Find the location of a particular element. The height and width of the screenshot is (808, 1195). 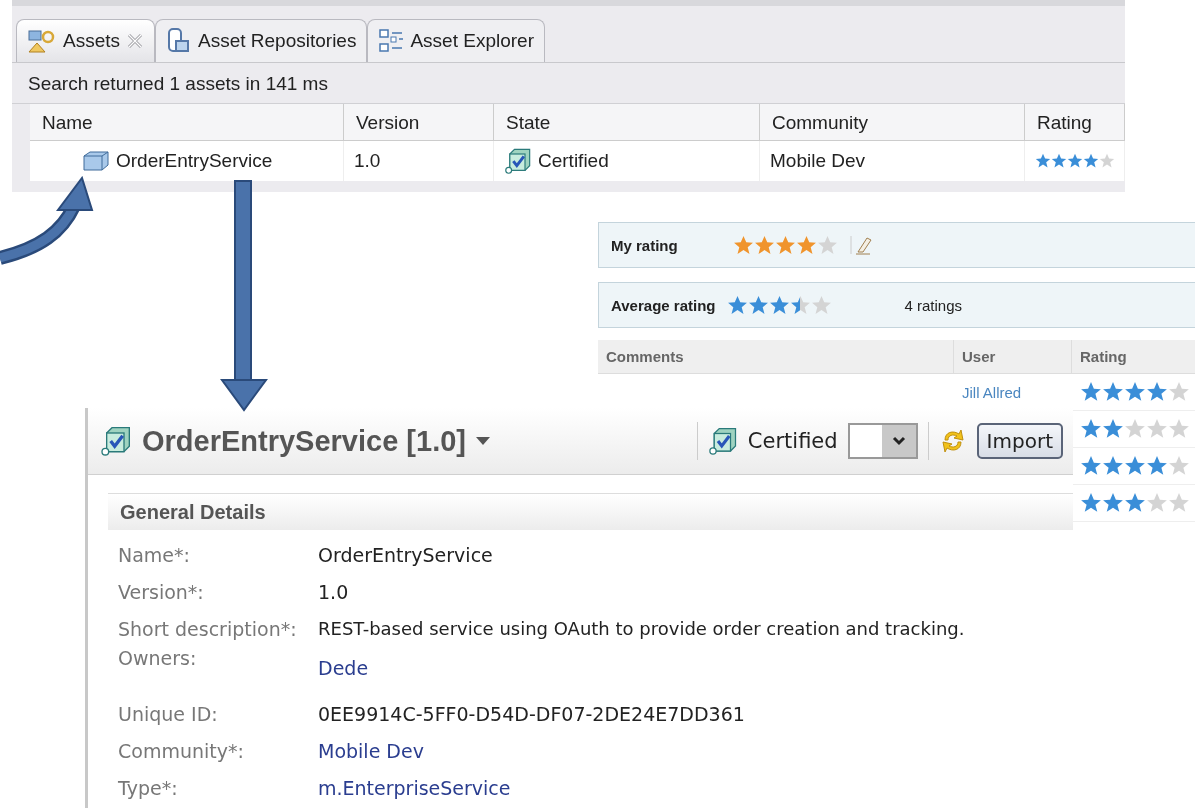

field-link: Mobile Dev is located at coordinates (371, 750).